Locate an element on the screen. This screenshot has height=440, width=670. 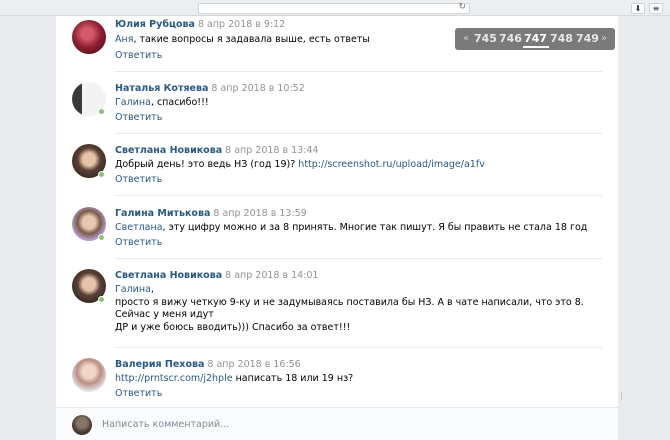
comment-link: http://screenshot.ru/upload/image/a1fv is located at coordinates (391, 164).